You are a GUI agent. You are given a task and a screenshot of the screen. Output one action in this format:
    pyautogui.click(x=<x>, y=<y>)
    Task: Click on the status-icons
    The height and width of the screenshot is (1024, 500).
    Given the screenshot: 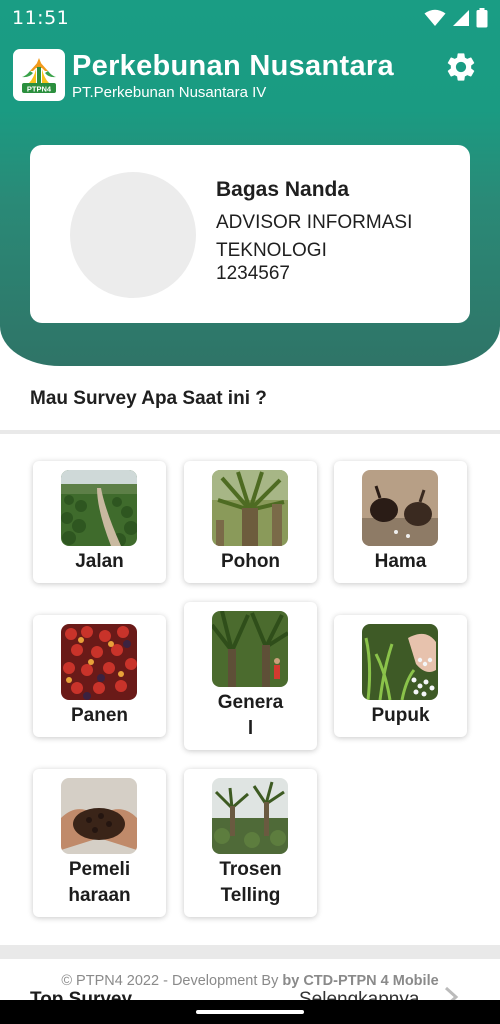 What is the action you would take?
    pyautogui.click(x=456, y=18)
    